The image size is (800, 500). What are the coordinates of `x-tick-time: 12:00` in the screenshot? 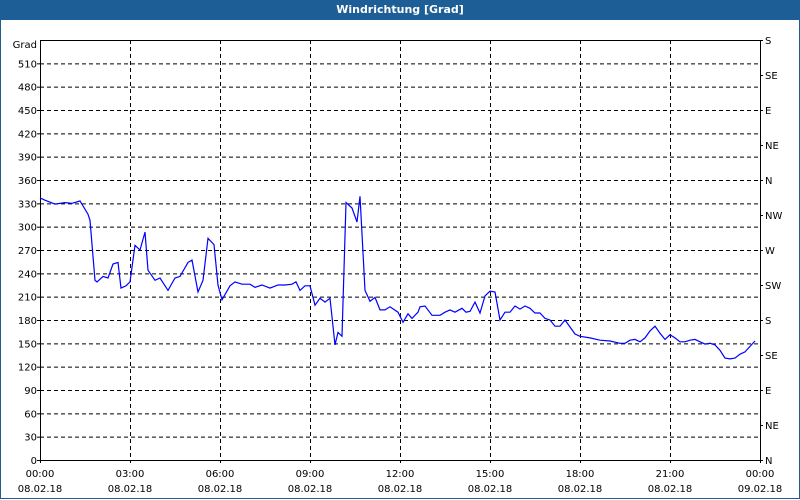 It's located at (400, 474).